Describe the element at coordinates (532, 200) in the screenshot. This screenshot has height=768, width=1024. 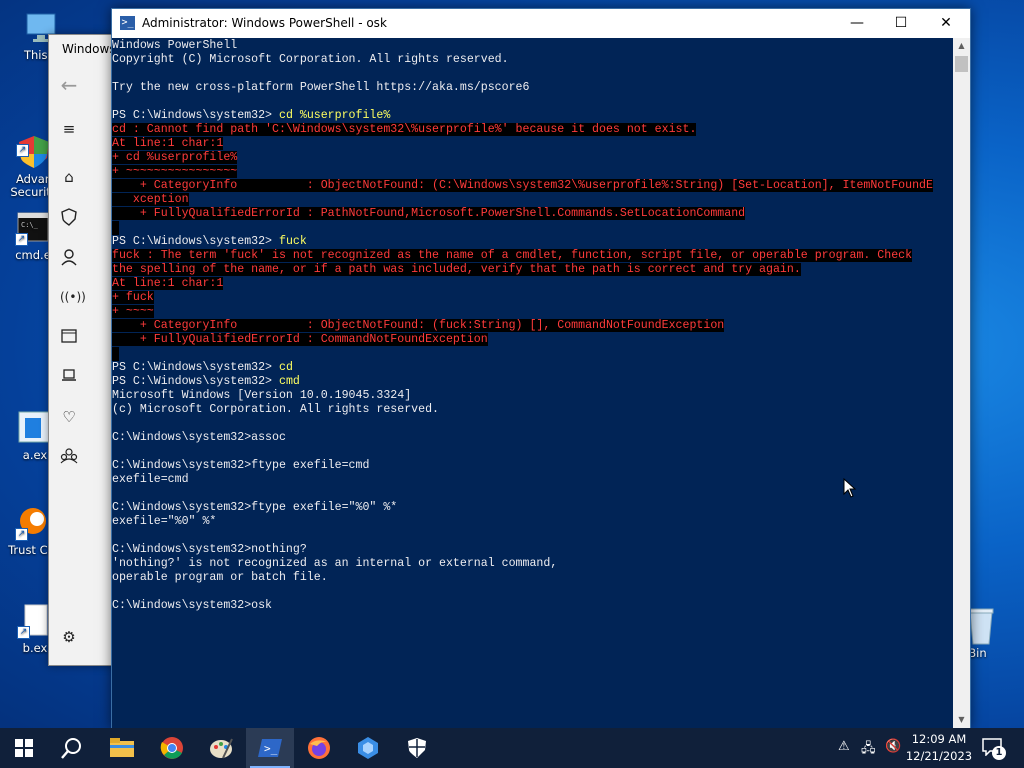
I see `console-line: xception` at that location.